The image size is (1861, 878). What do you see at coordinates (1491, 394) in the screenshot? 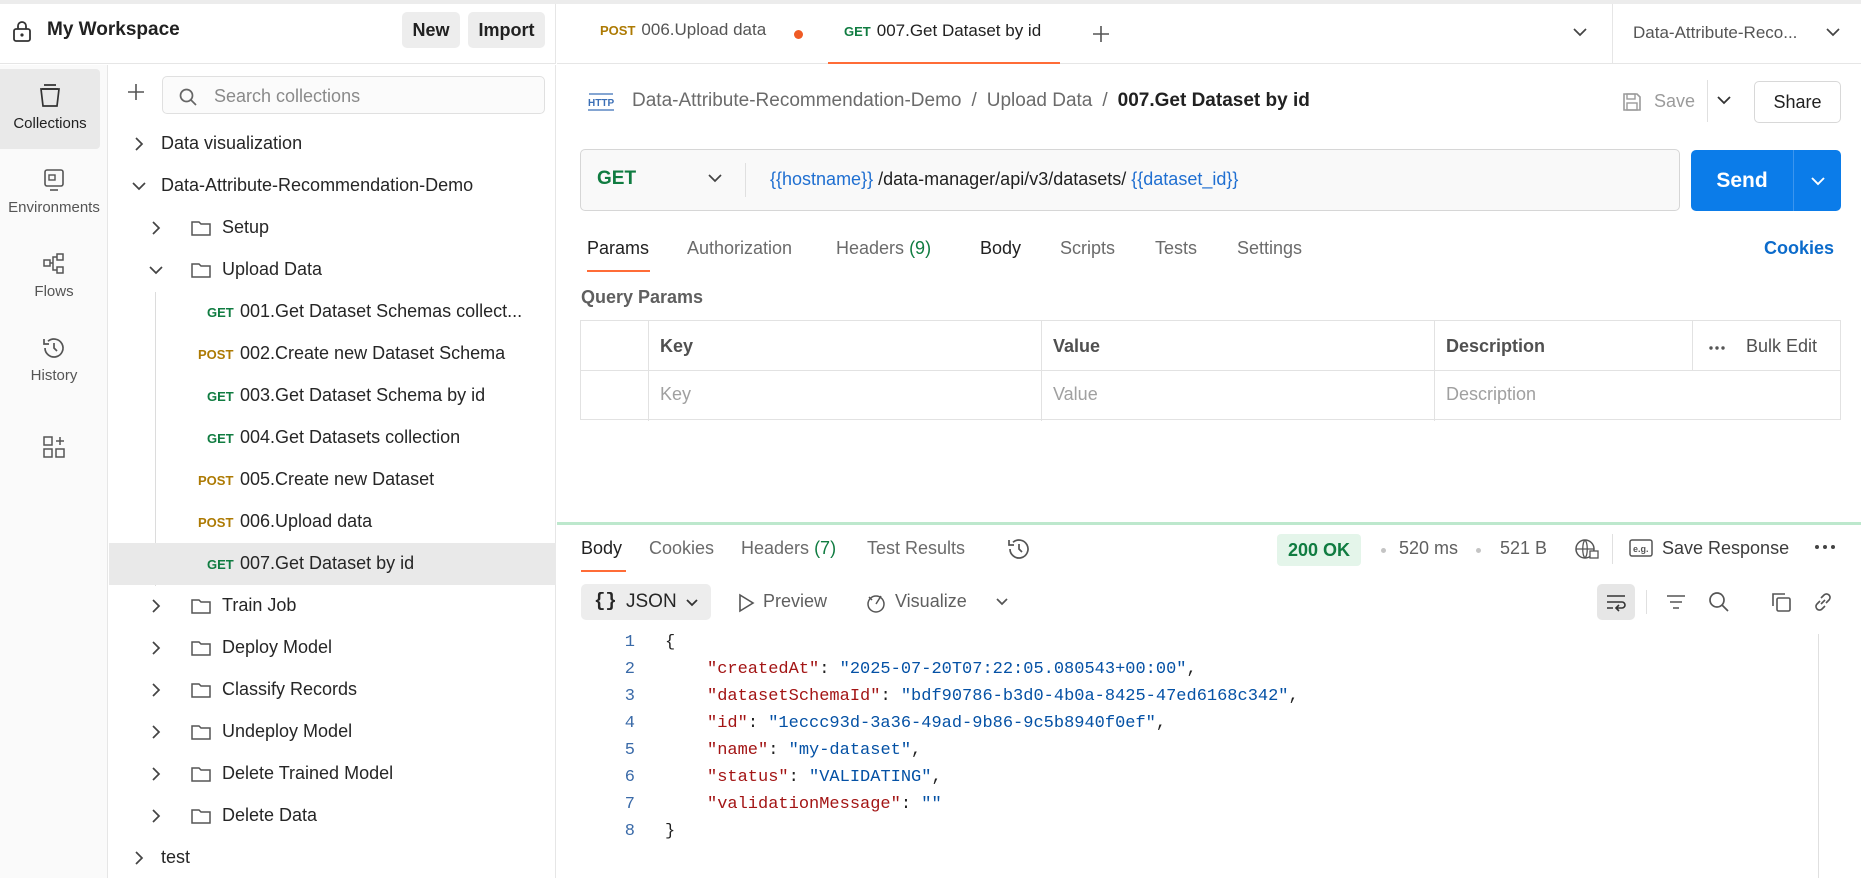
I see `description-input: Description` at bounding box center [1491, 394].